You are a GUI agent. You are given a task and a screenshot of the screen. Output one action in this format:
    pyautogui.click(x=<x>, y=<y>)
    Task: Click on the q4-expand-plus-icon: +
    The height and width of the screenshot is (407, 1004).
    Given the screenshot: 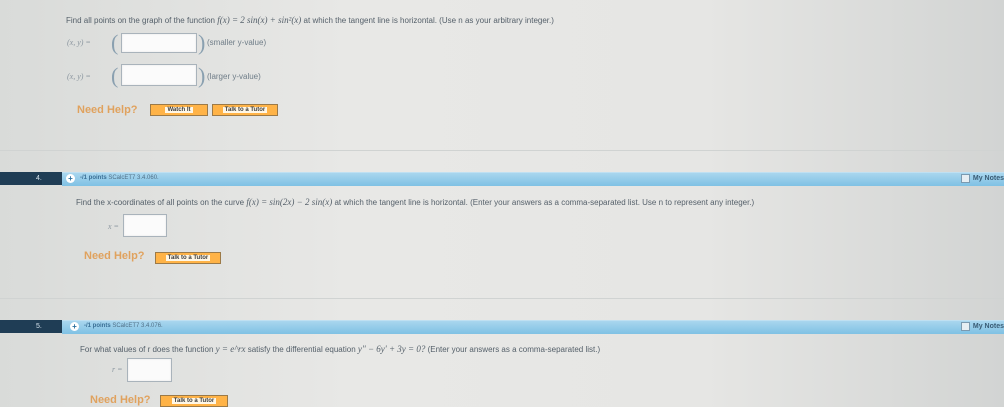 What is the action you would take?
    pyautogui.click(x=70, y=178)
    